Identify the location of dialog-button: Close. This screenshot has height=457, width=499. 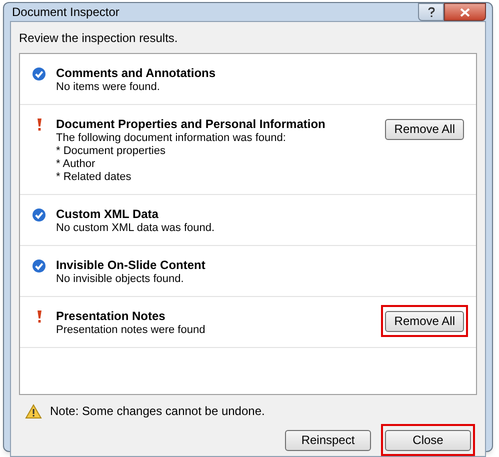
(428, 440).